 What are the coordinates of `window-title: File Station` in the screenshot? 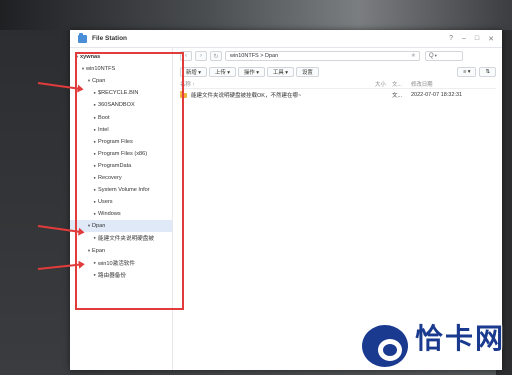 It's located at (110, 38).